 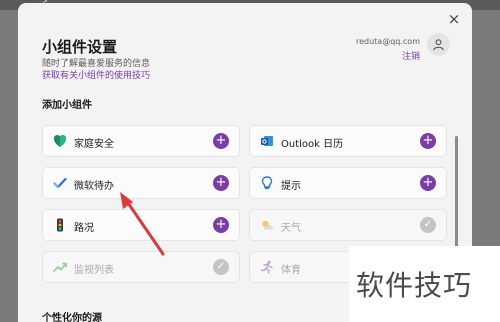 I want to click on person-icon, so click(x=438, y=45).